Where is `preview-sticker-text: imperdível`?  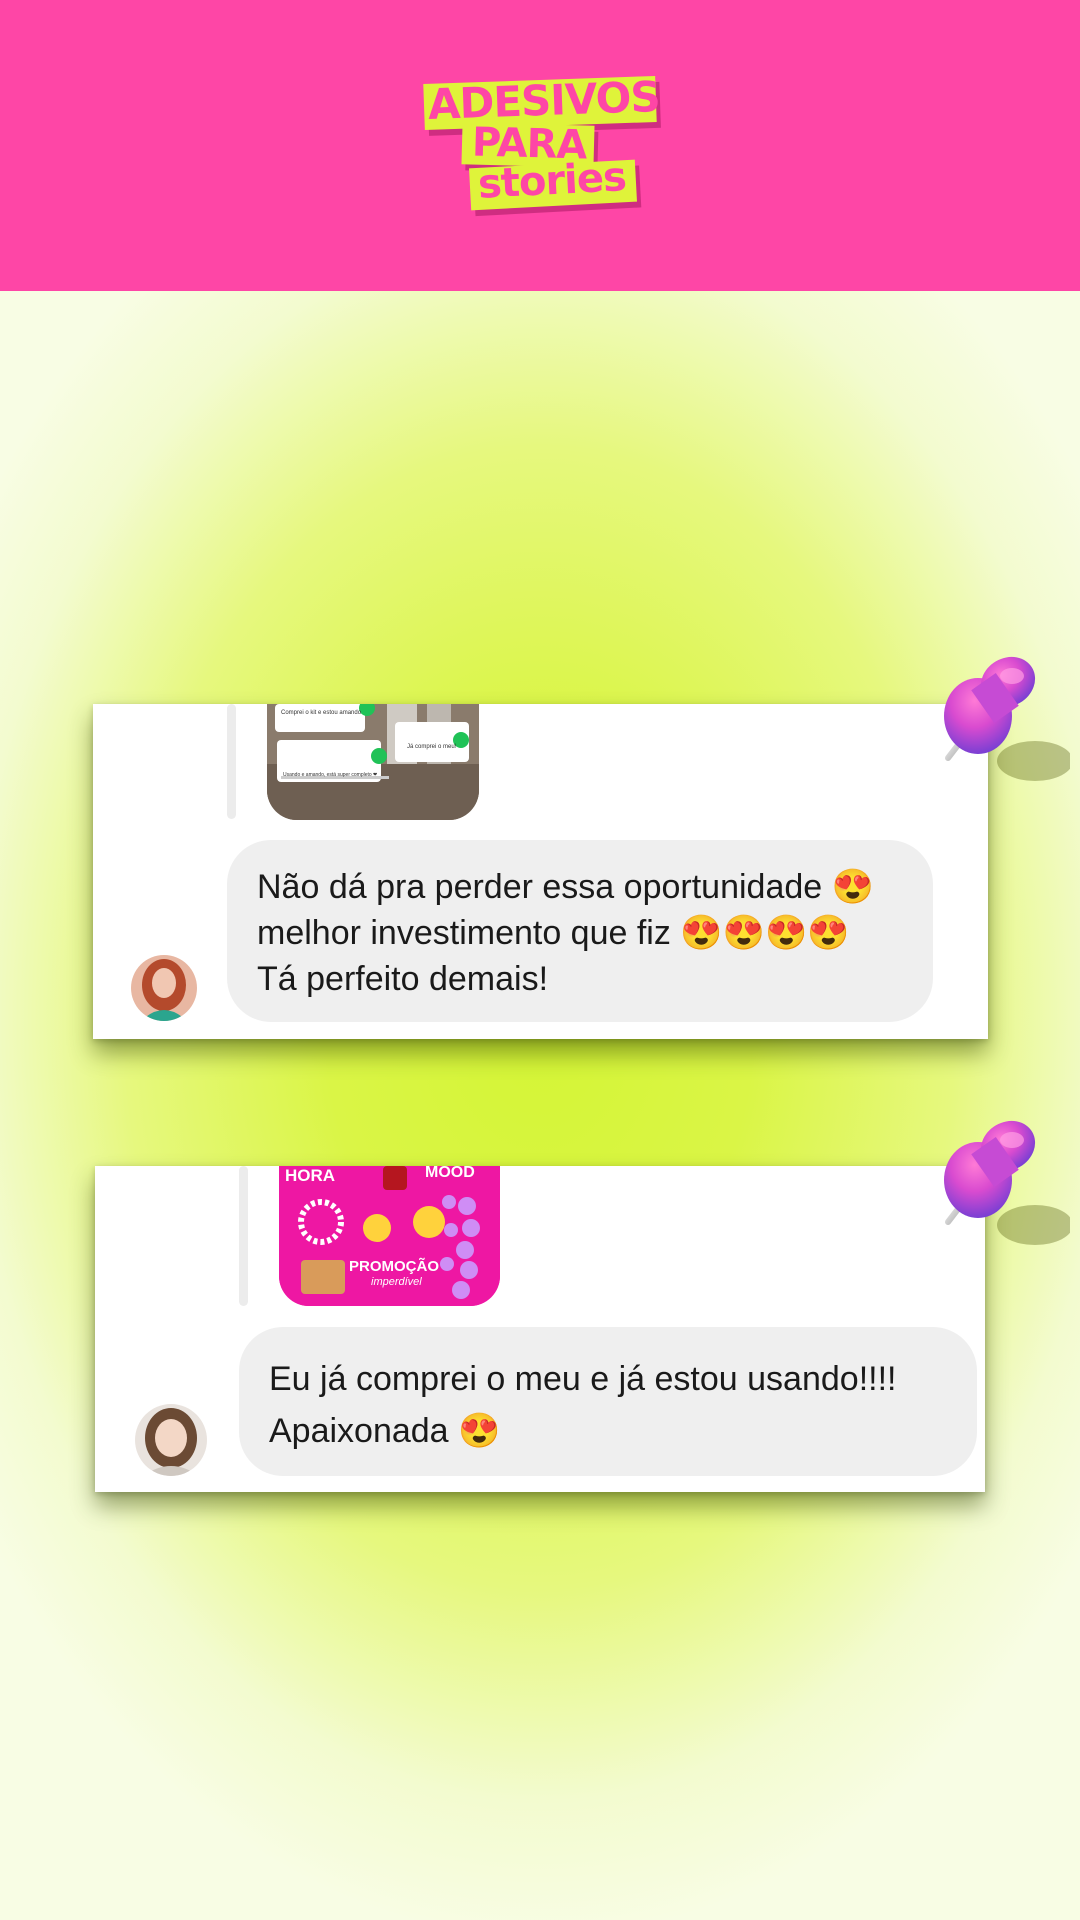 preview-sticker-text: imperdível is located at coordinates (396, 1282).